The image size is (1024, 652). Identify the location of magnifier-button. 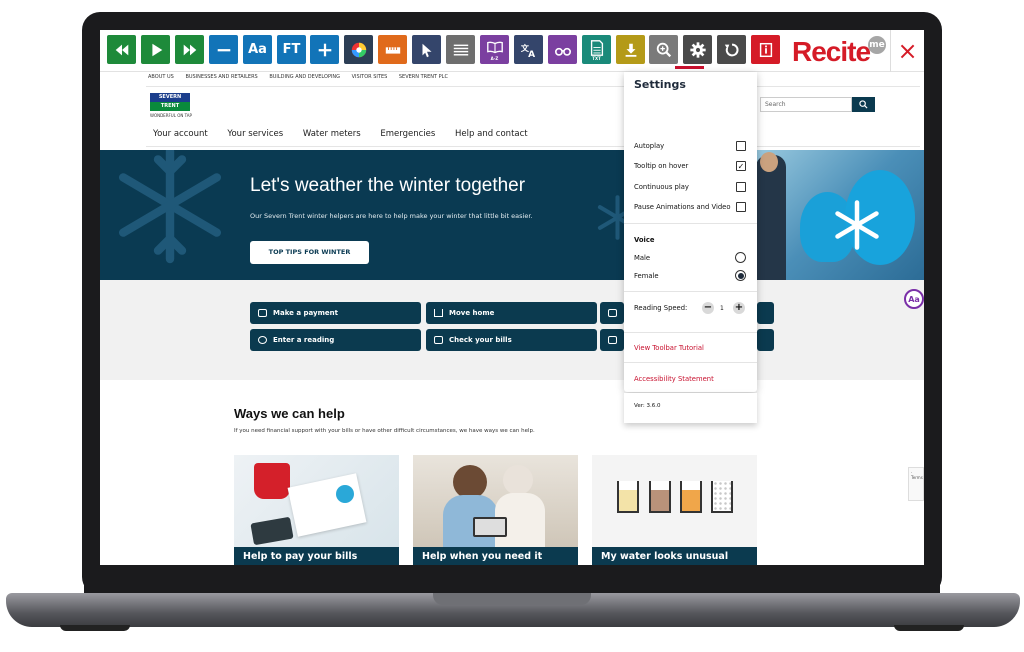
(663, 49).